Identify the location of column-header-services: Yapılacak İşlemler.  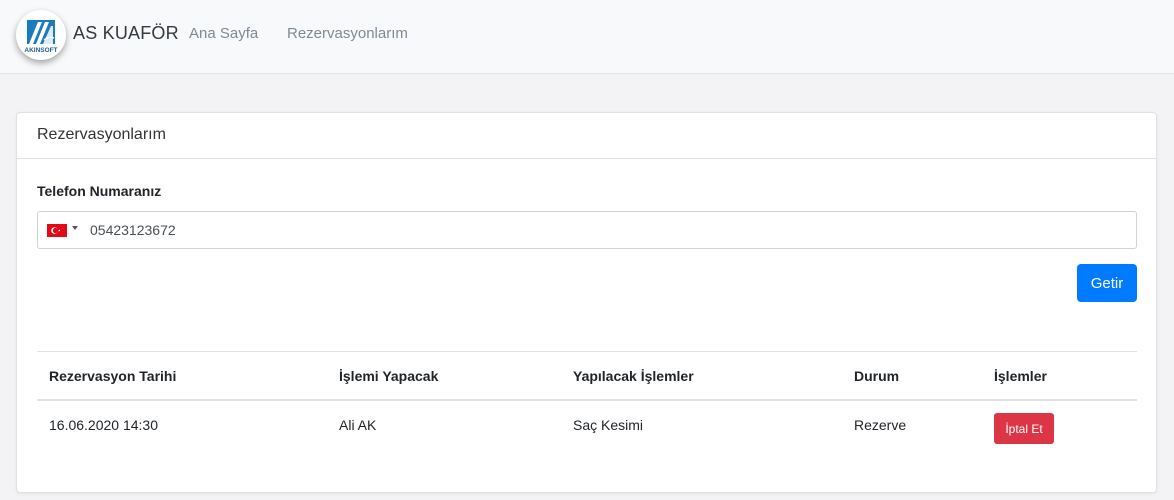
(633, 376).